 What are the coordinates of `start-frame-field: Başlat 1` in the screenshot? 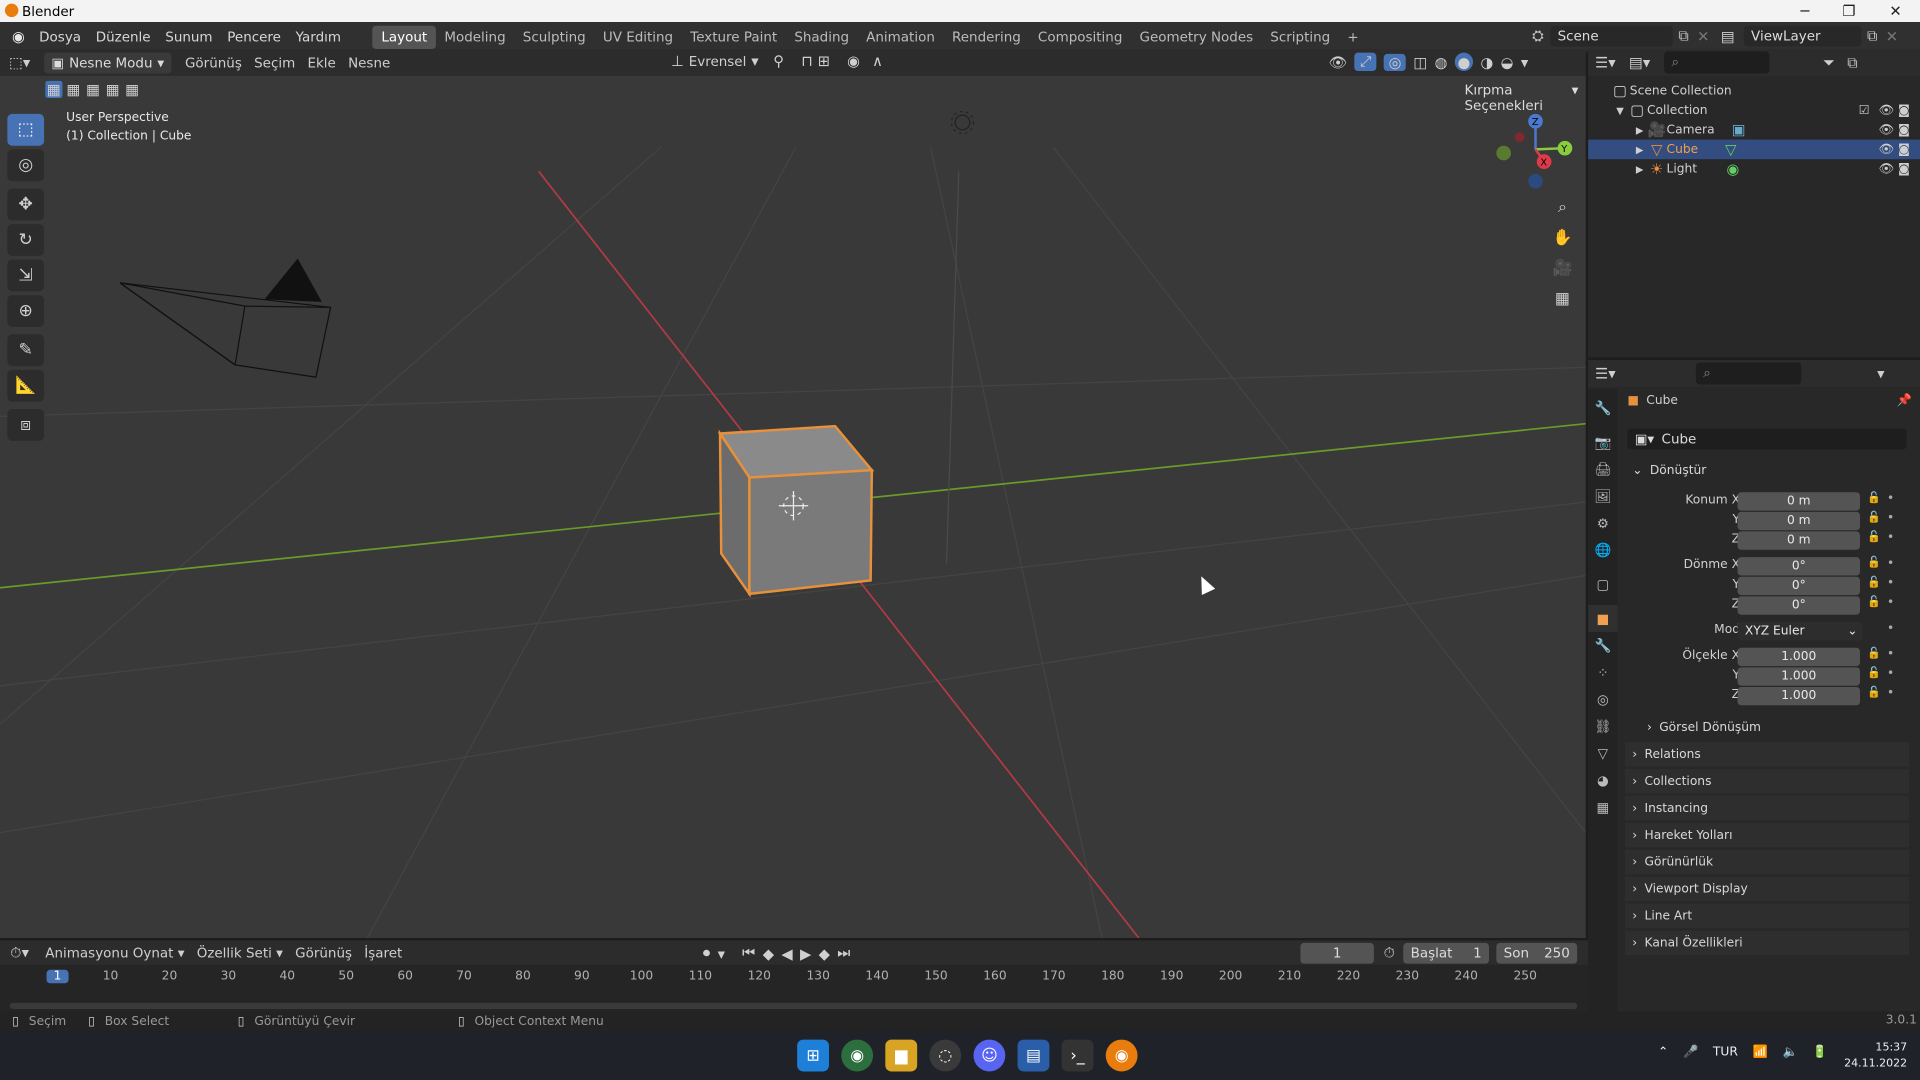 It's located at (1446, 953).